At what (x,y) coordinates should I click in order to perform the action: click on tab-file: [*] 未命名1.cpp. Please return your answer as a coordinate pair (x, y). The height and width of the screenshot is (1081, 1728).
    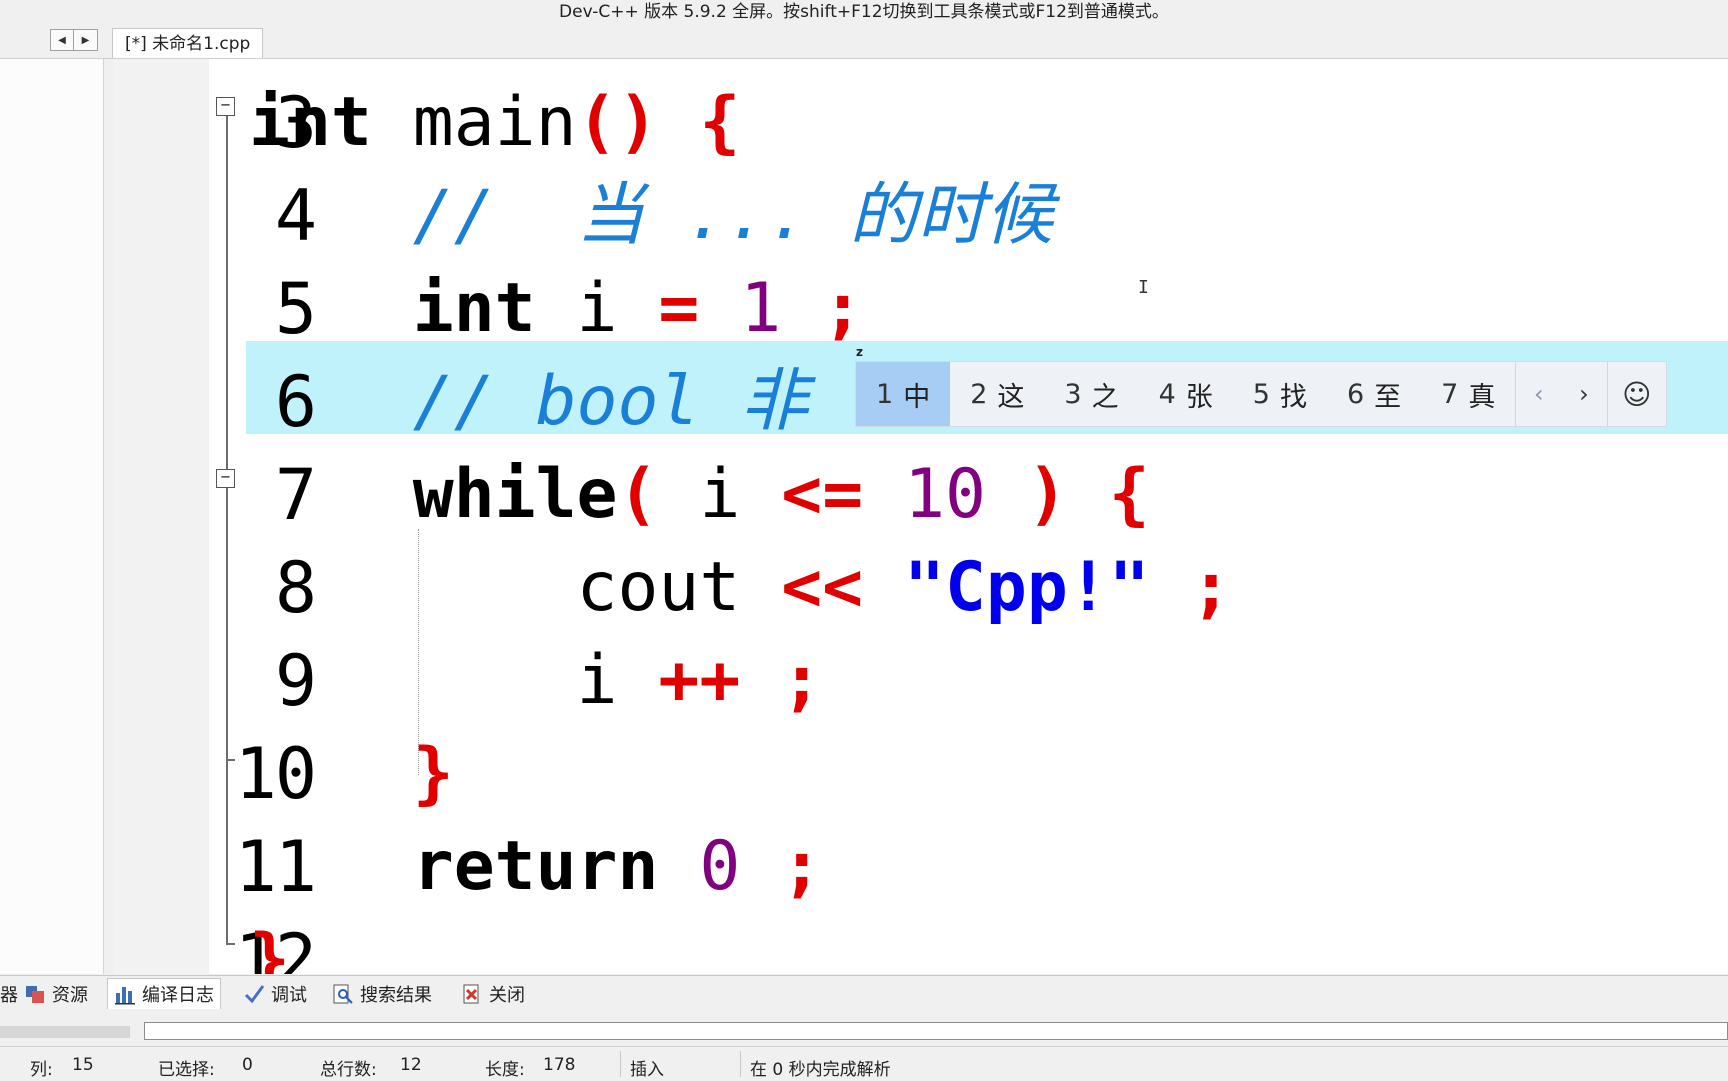
    Looking at the image, I should click on (188, 43).